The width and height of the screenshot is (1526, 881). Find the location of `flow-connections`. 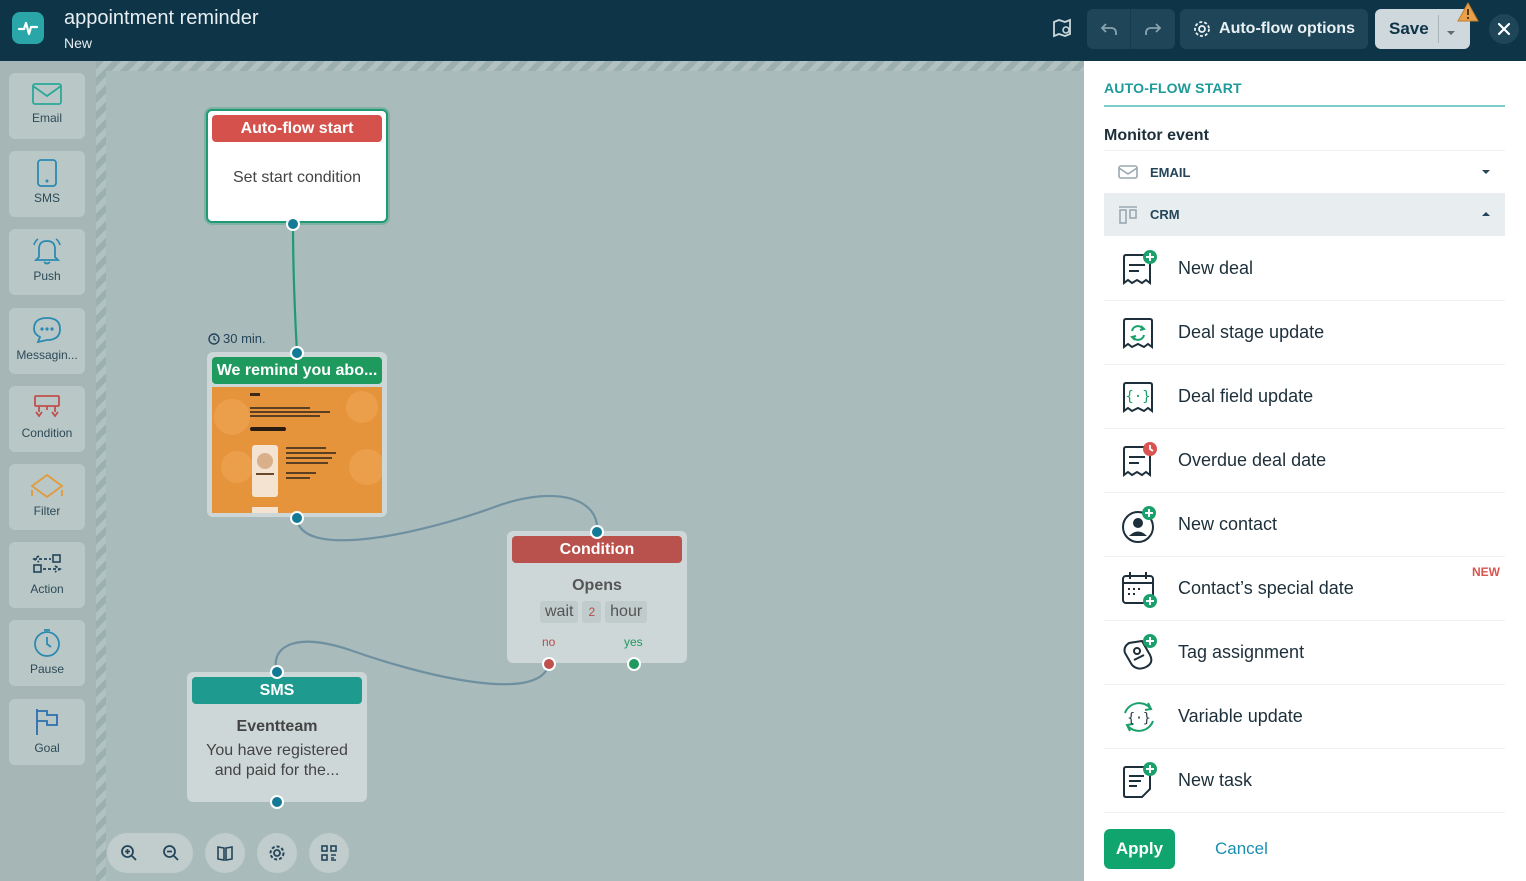

flow-connections is located at coordinates (436, 454).